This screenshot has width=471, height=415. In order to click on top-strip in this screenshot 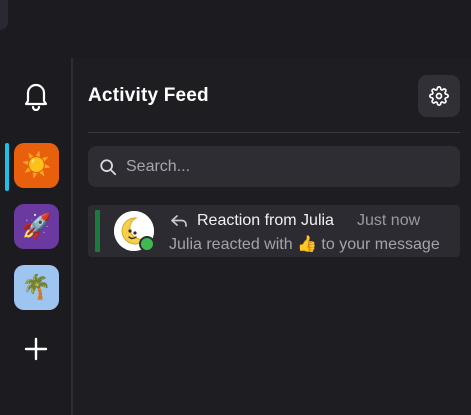, I will do `click(235, 29)`.